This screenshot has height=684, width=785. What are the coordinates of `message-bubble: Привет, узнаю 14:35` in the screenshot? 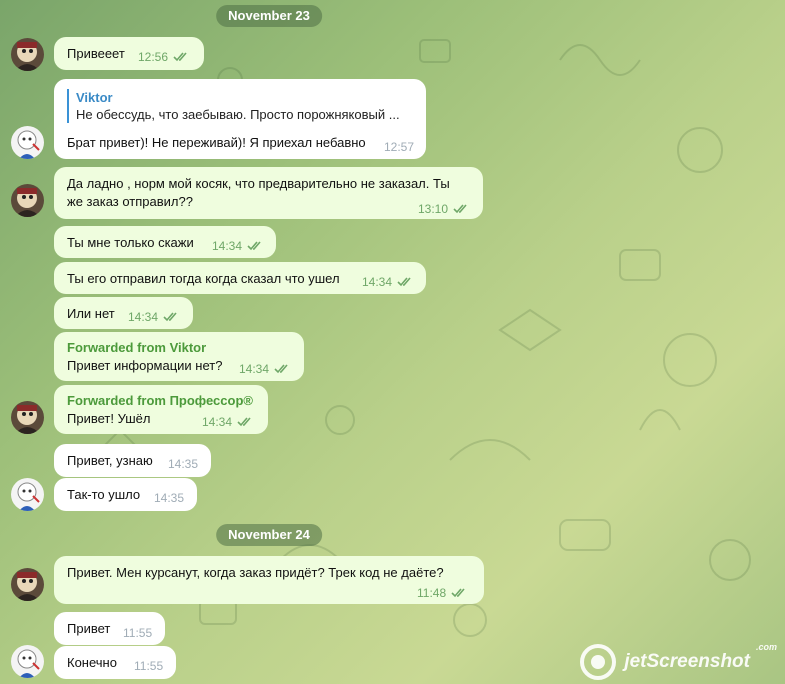 It's located at (132, 460).